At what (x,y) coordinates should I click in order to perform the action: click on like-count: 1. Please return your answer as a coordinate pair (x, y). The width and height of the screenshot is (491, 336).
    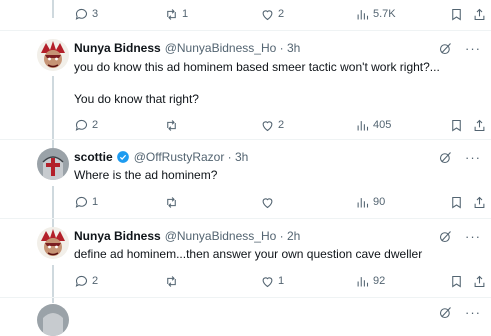
    Looking at the image, I should click on (281, 281).